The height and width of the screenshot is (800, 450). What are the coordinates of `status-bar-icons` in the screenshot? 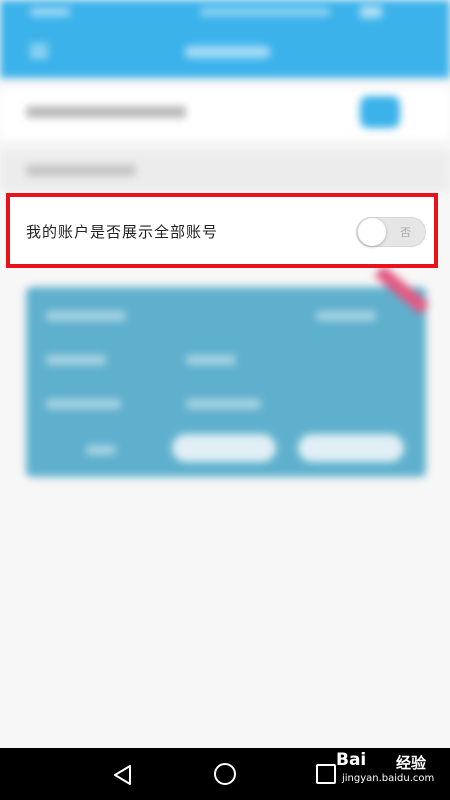 It's located at (265, 12).